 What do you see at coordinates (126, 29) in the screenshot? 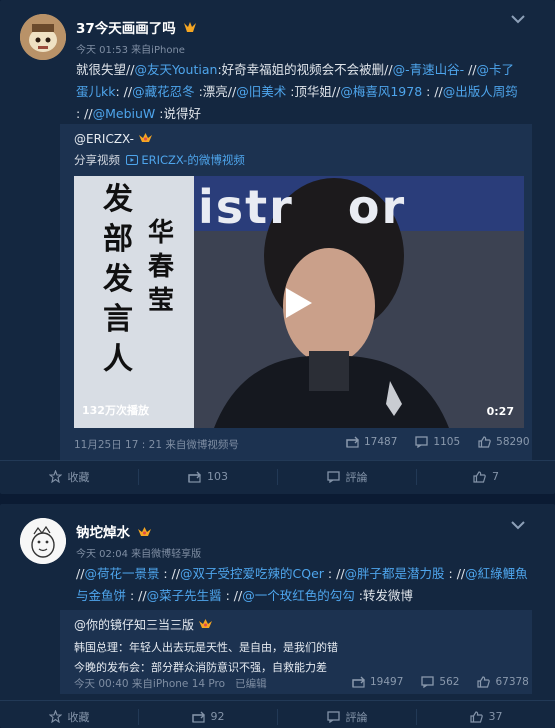
I see `username-text: 37今天画画了吗` at bounding box center [126, 29].